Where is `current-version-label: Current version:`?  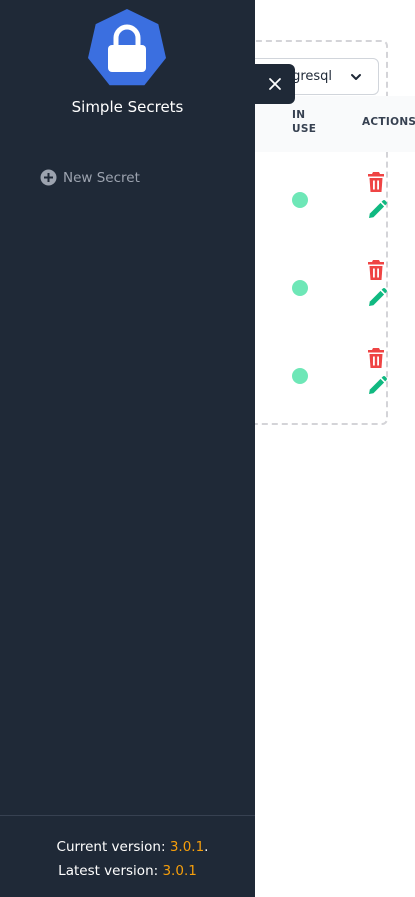
current-version-label: Current version: is located at coordinates (113, 847).